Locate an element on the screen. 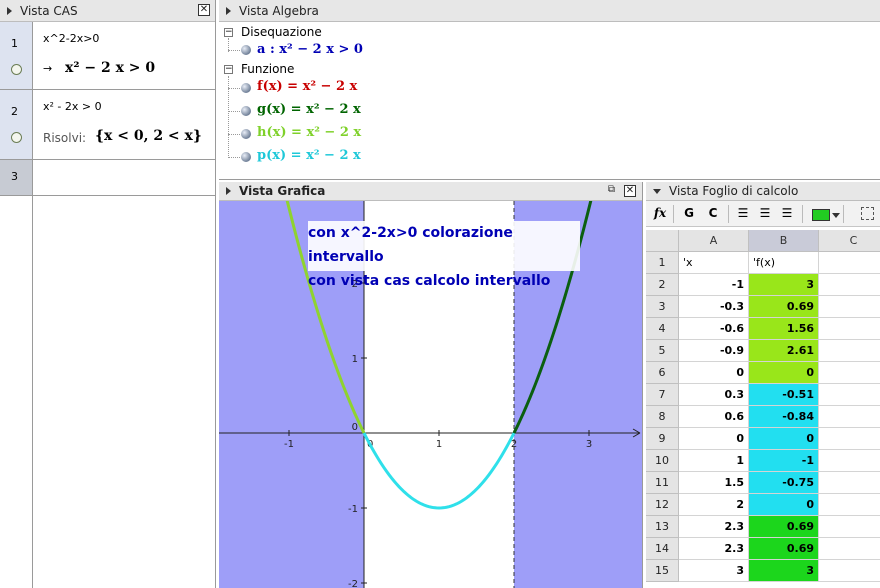 This screenshot has width=880, height=588. row-header: 8 is located at coordinates (662, 417).